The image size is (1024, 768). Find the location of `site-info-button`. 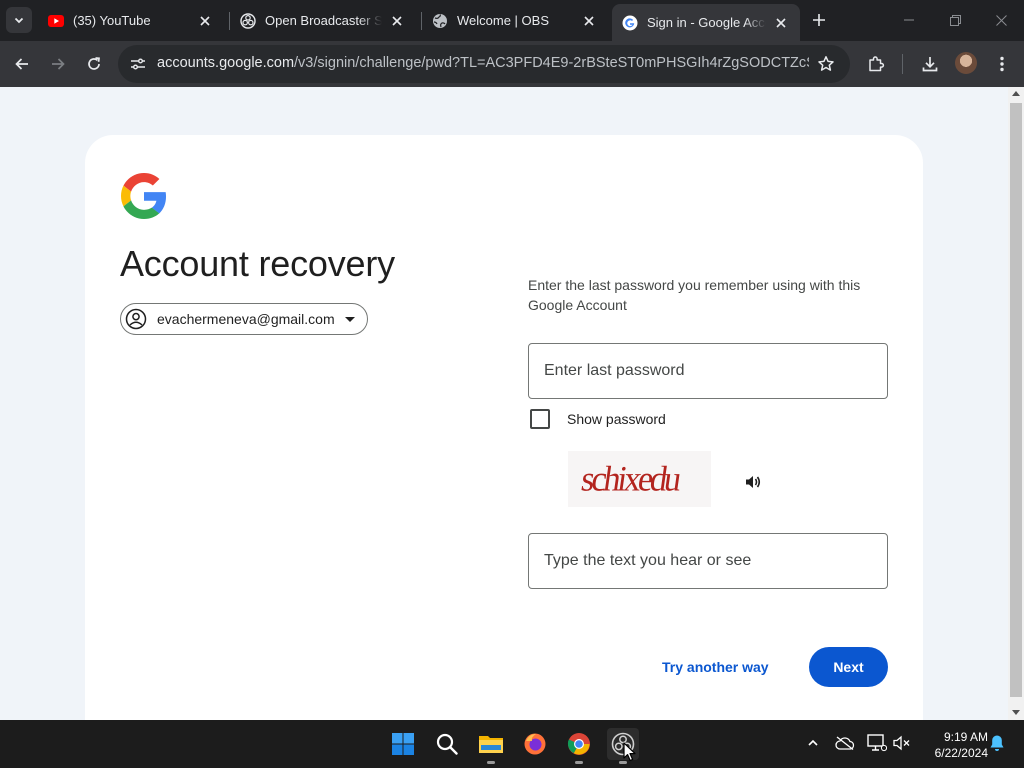

site-info-button is located at coordinates (138, 64).